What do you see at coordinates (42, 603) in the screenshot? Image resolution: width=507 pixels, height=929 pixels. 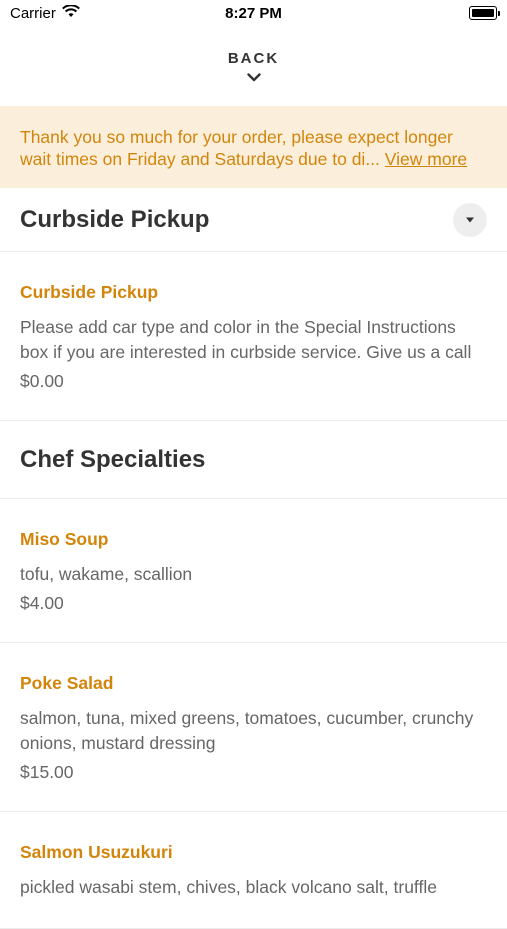 I see `item-price: $4.00` at bounding box center [42, 603].